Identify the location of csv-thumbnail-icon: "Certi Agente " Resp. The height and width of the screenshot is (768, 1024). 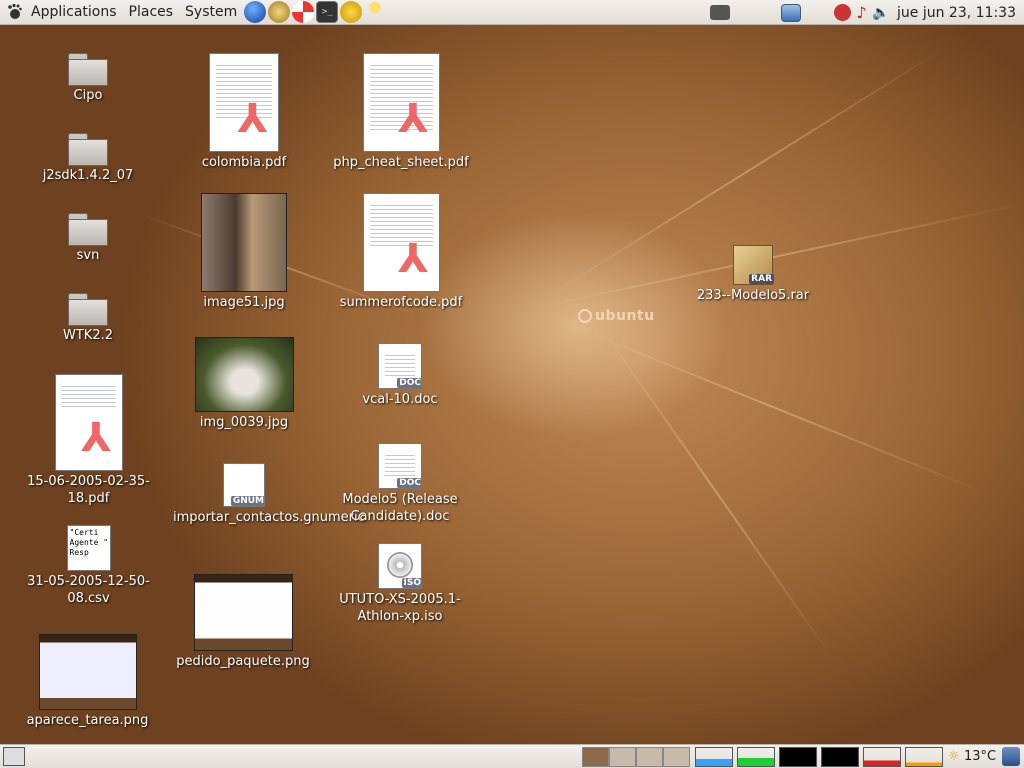
(88, 548).